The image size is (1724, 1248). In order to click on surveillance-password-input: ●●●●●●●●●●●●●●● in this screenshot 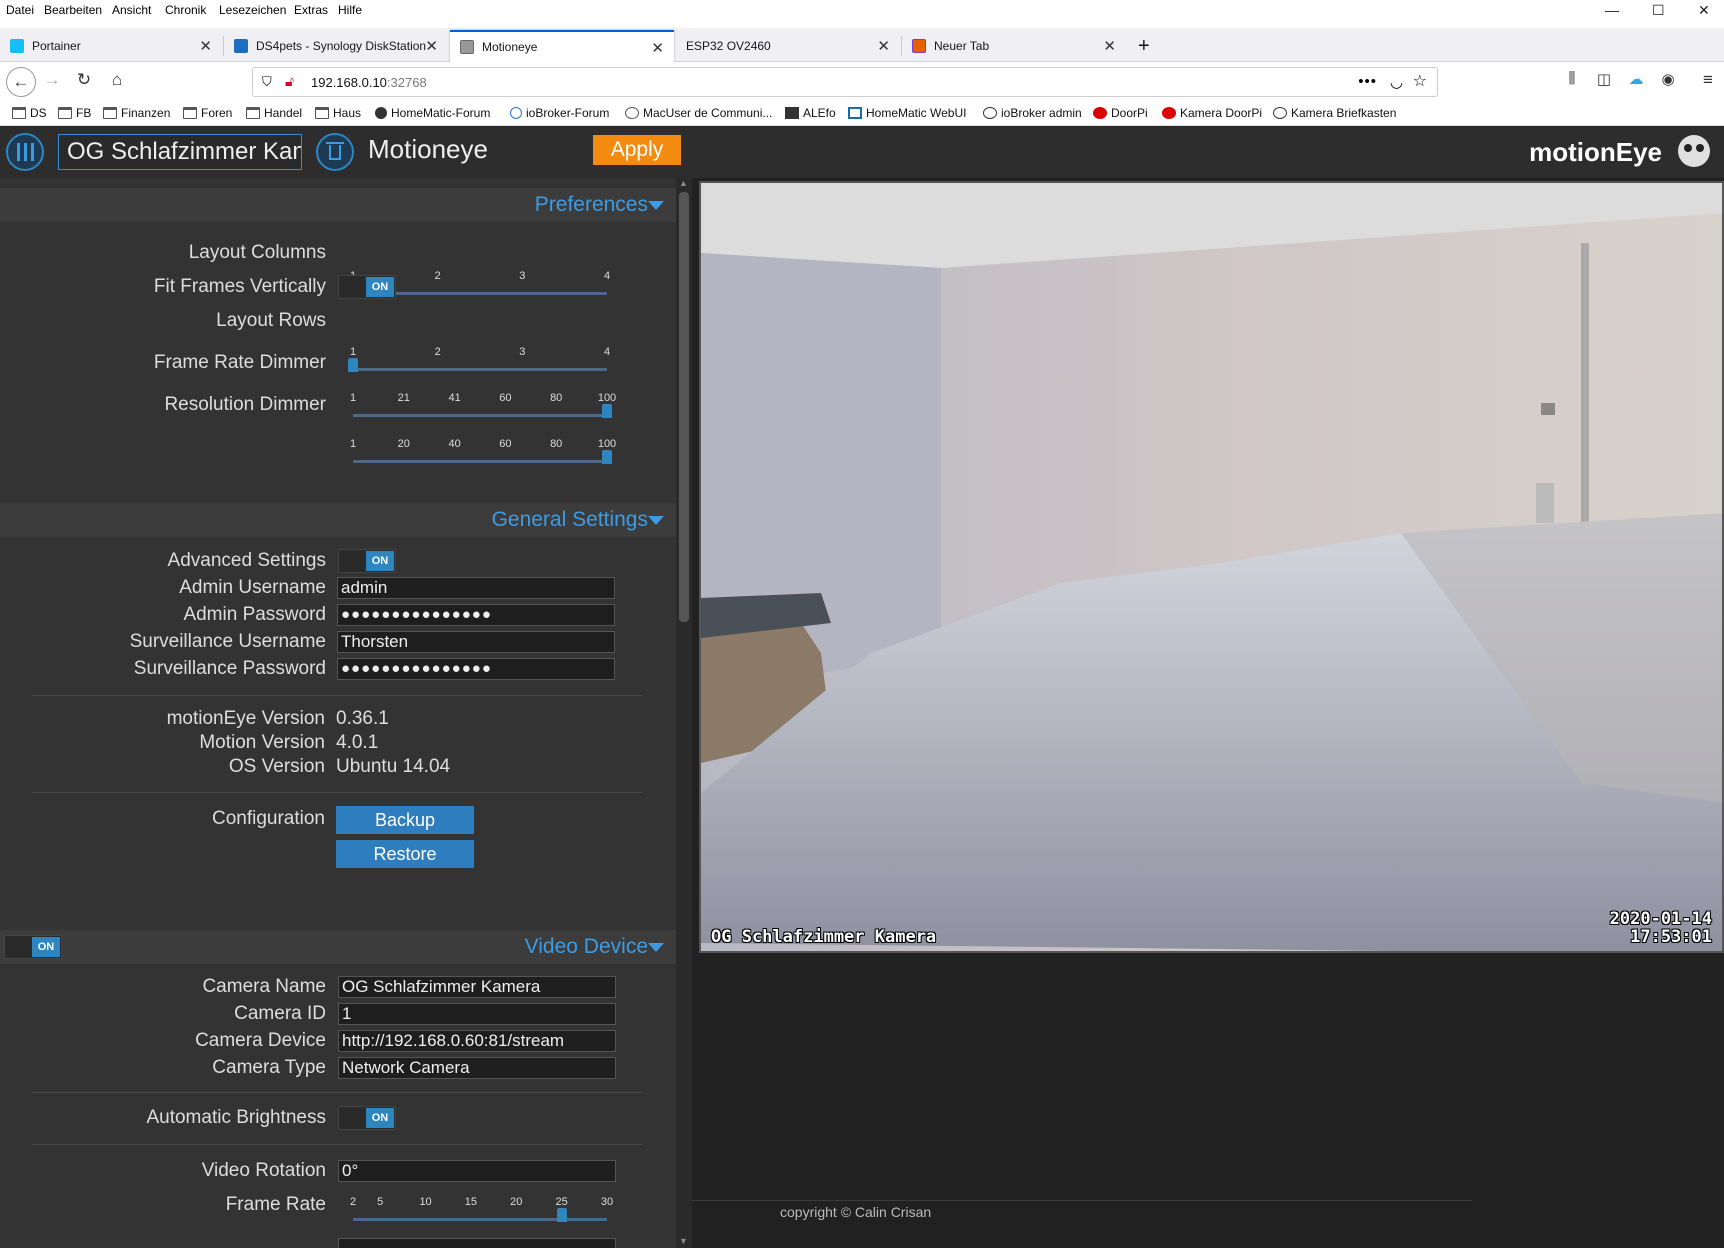, I will do `click(476, 669)`.